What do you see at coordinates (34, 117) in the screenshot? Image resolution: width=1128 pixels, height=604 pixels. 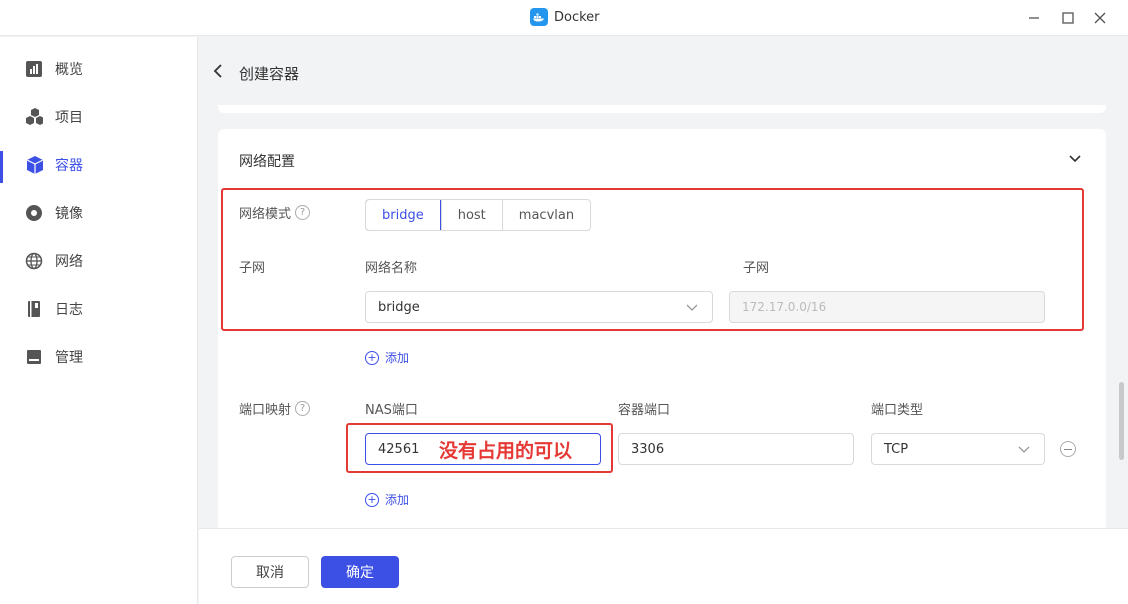 I see `cubes-icon` at bounding box center [34, 117].